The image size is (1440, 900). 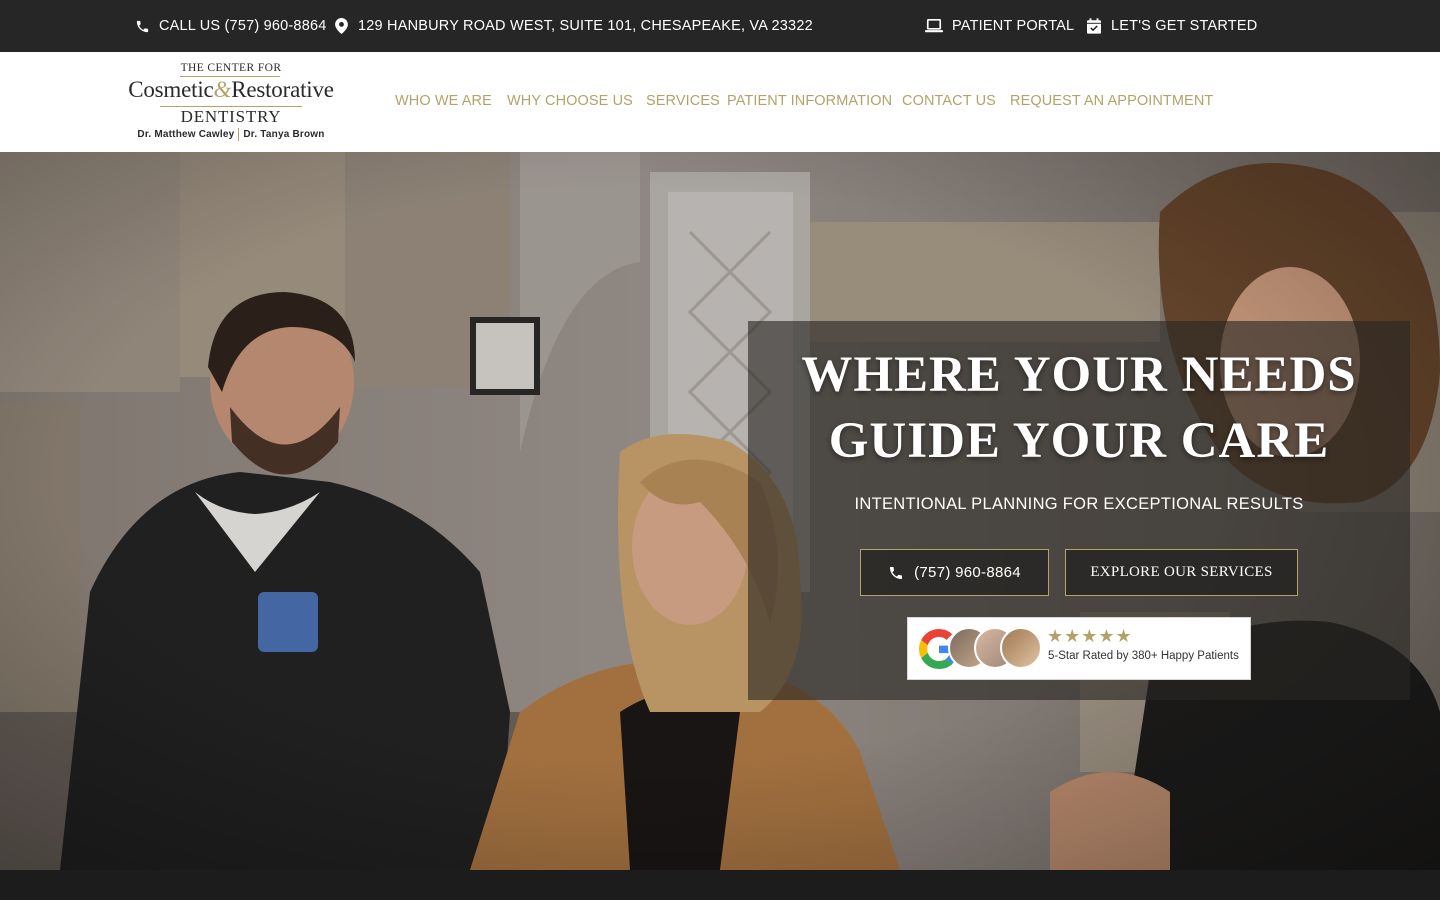 I want to click on bottom-strip, so click(x=720, y=885).